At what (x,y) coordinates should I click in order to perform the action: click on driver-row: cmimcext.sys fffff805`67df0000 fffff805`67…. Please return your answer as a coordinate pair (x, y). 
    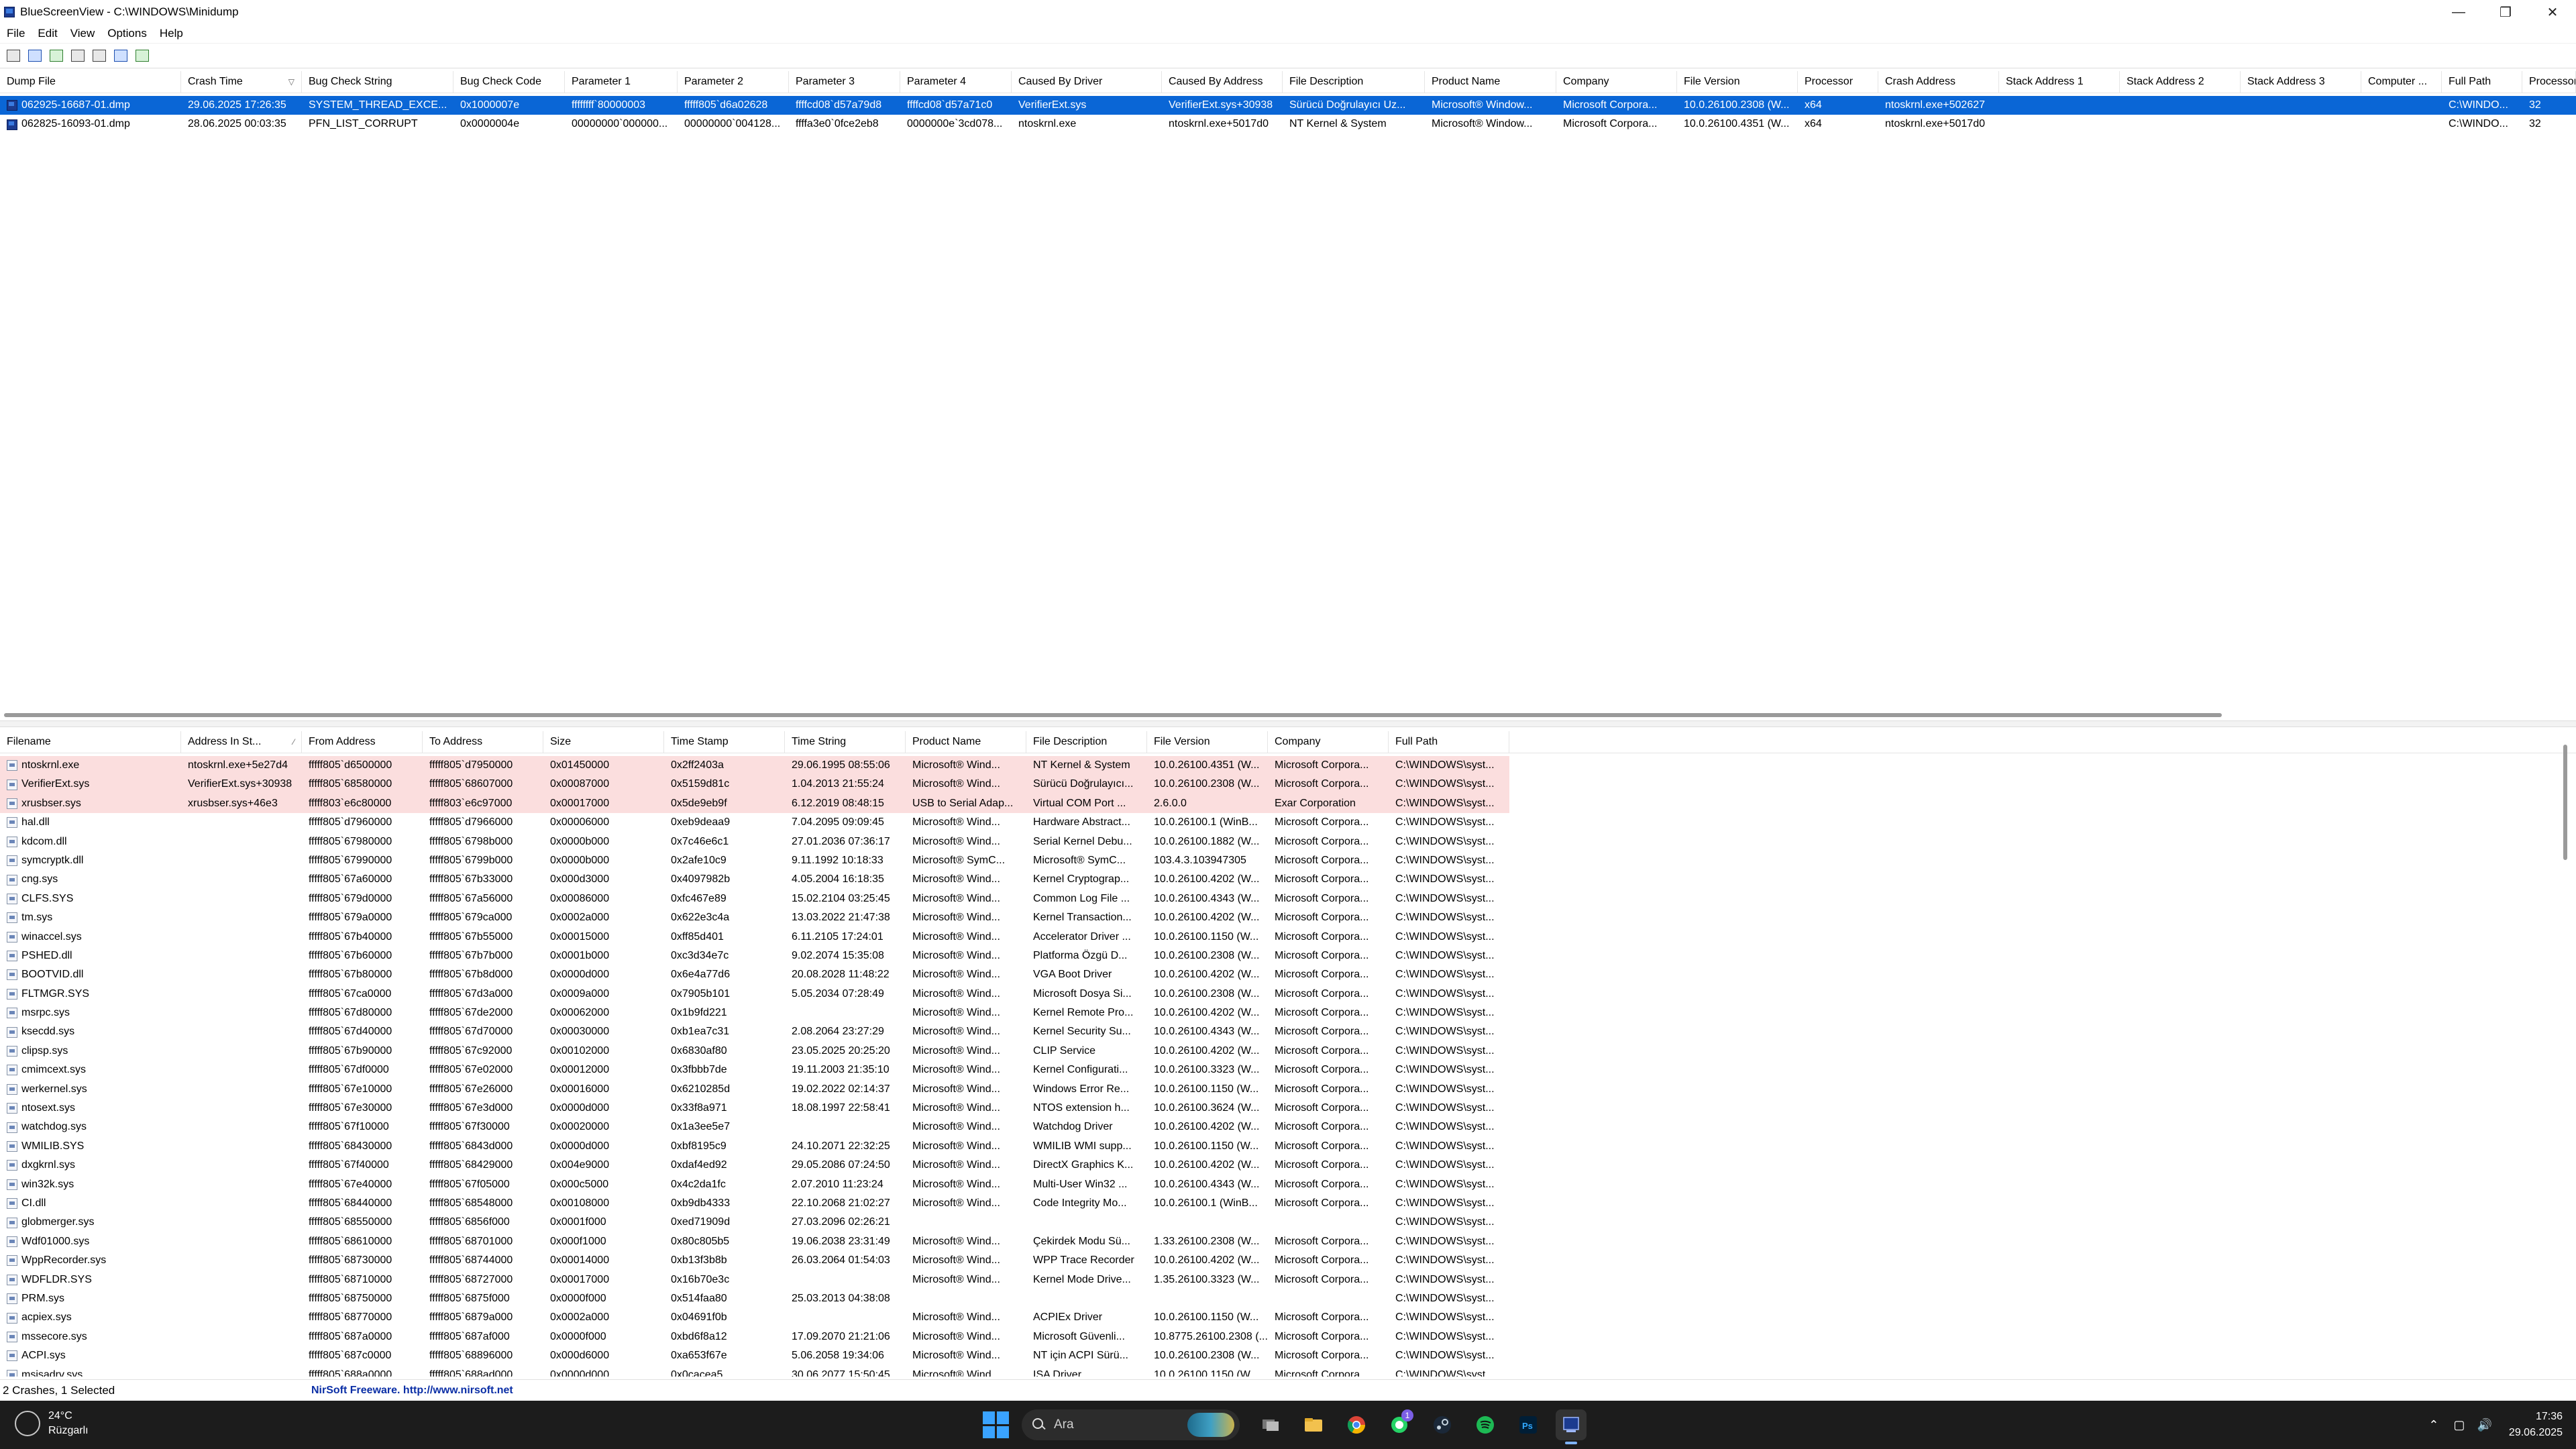
    Looking at the image, I should click on (754, 1070).